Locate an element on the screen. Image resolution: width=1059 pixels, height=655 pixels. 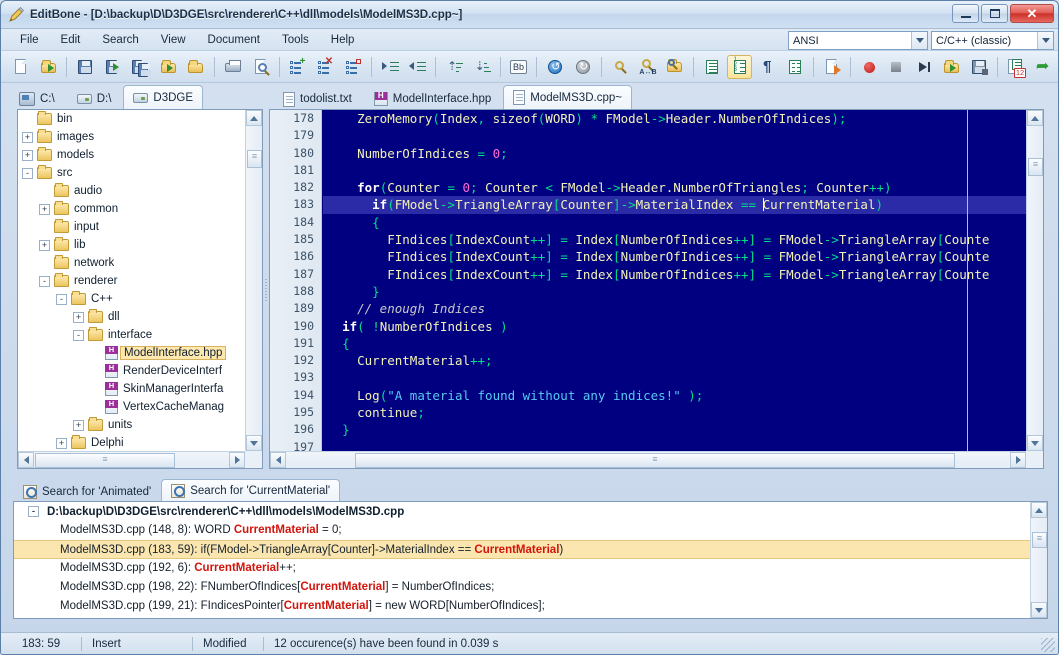
tree-node: bin is located at coordinates (131, 119).